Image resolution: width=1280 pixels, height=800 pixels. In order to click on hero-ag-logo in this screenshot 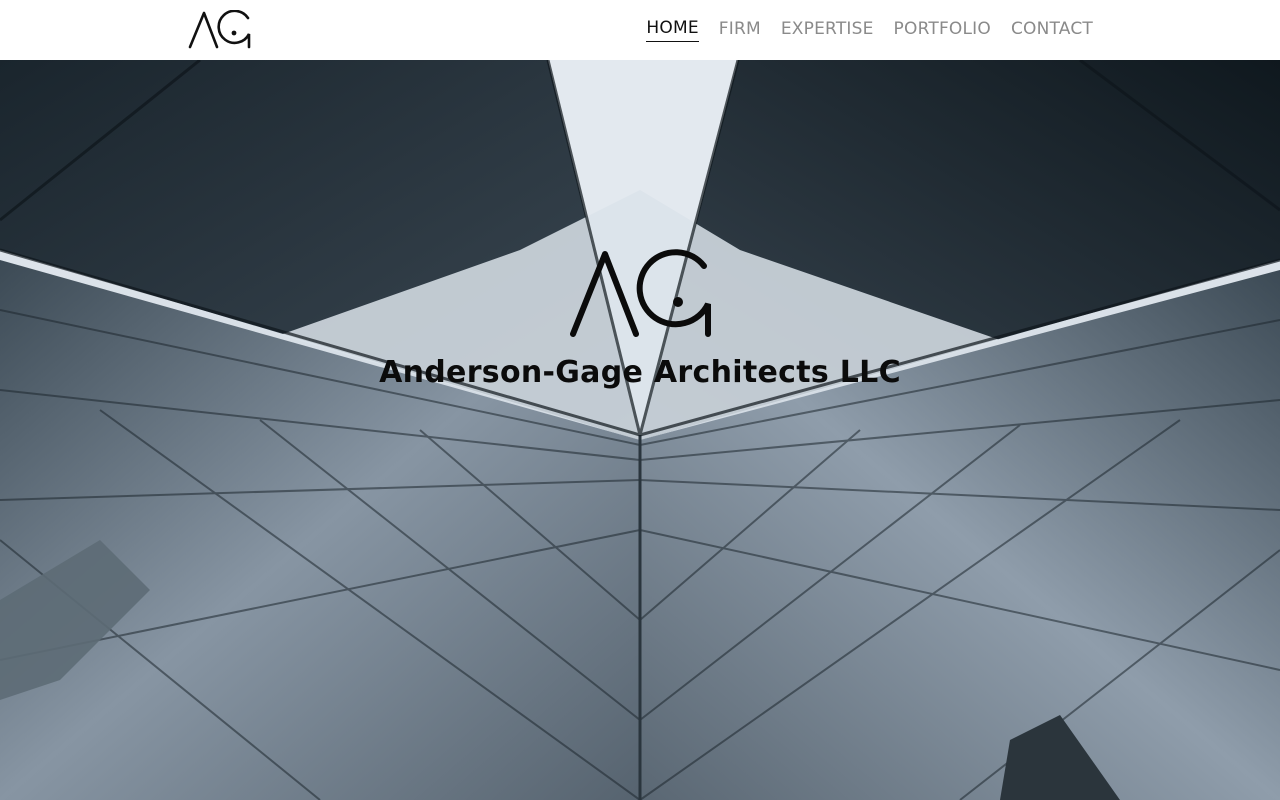, I will do `click(640, 293)`.